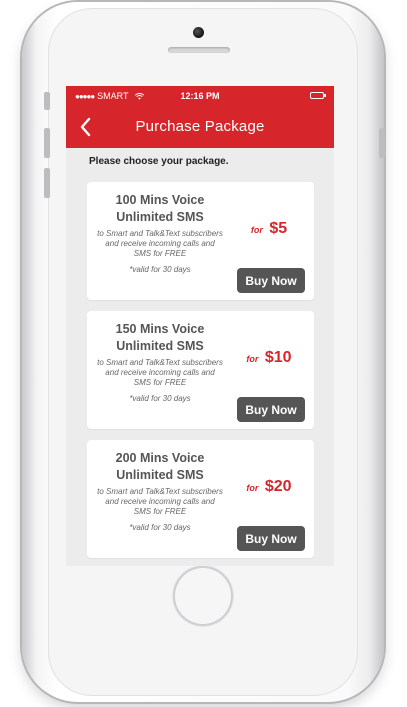 The width and height of the screenshot is (407, 707). What do you see at coordinates (278, 486) in the screenshot?
I see `price-amount: $20` at bounding box center [278, 486].